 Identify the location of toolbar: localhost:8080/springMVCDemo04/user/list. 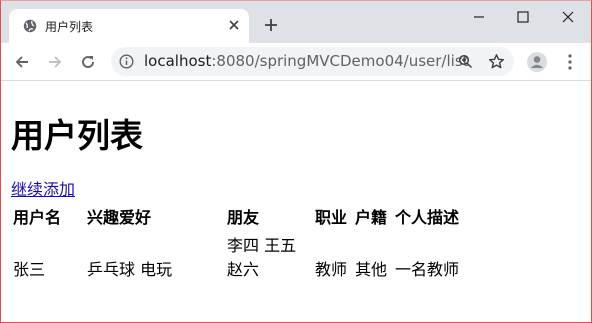
(296, 62).